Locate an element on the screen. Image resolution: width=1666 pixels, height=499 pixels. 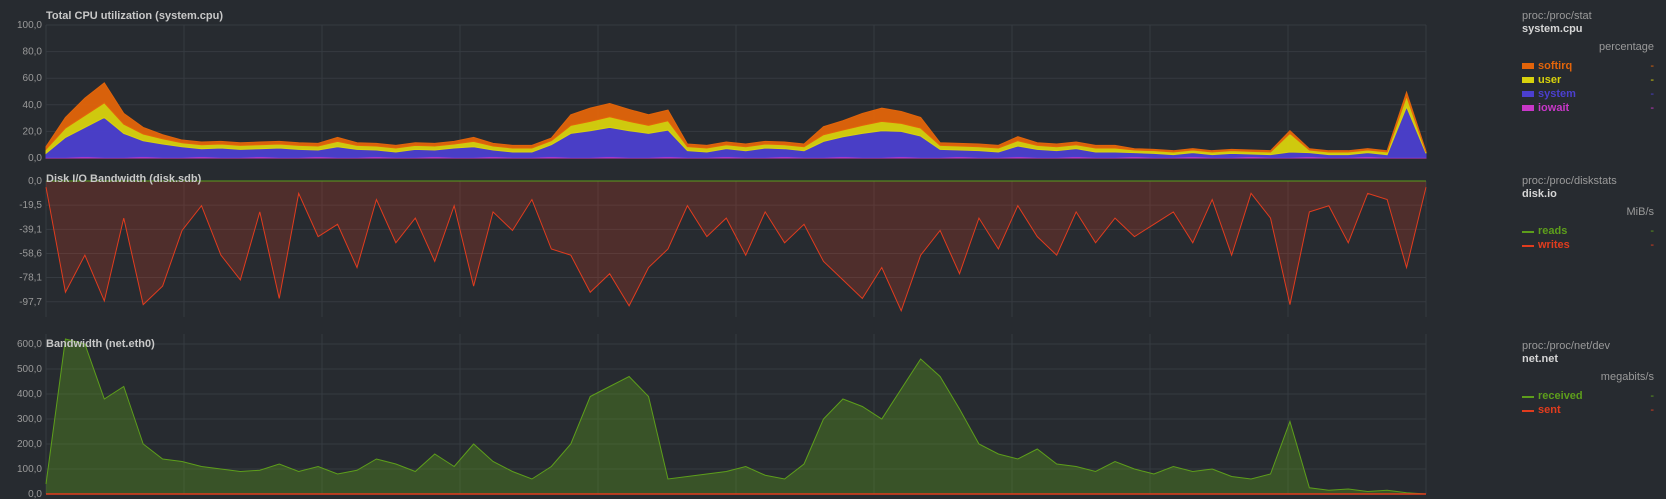
y-tick-label: -78,1 is located at coordinates (30, 278).